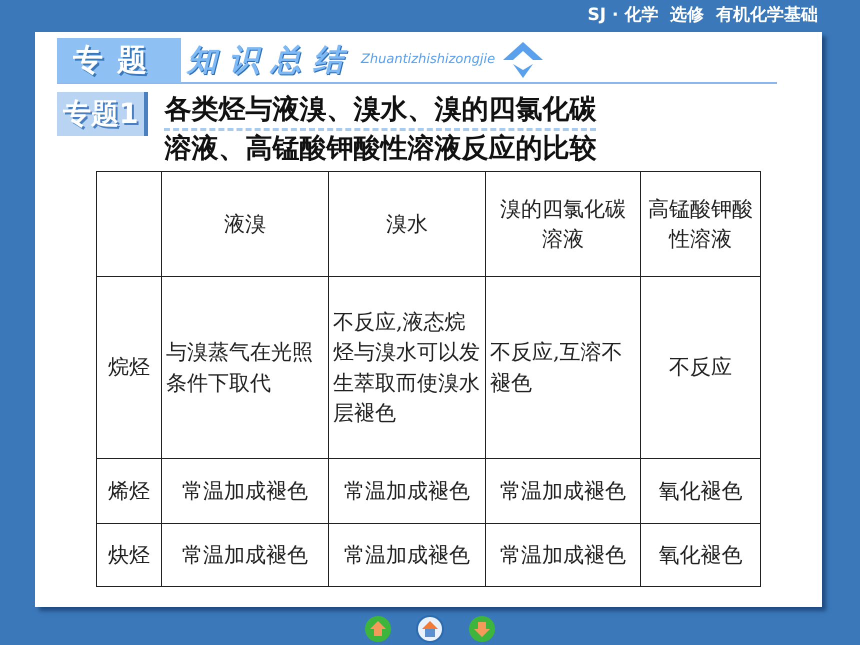 This screenshot has height=645, width=860. Describe the element at coordinates (700, 367) in the screenshot. I see `table-cell: 不反应` at that location.